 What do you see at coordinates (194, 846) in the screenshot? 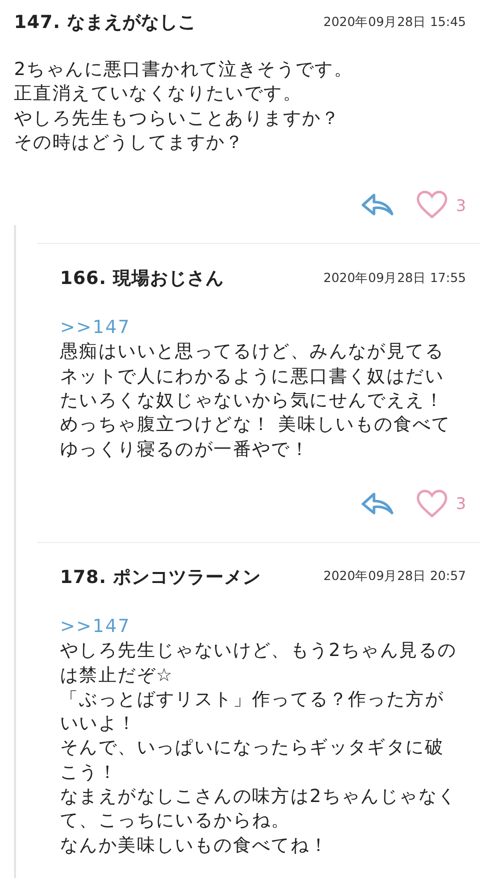
I see `comment-line: なんか美味しいもの食べてね！` at bounding box center [194, 846].